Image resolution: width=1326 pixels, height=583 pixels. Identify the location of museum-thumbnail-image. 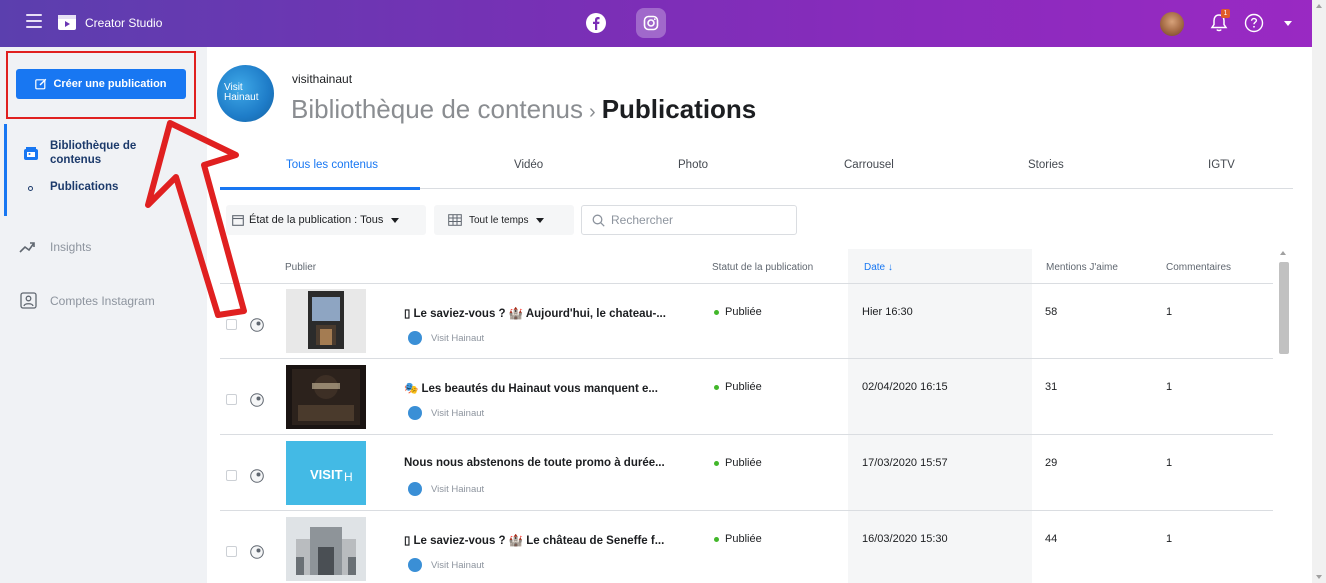
(326, 397).